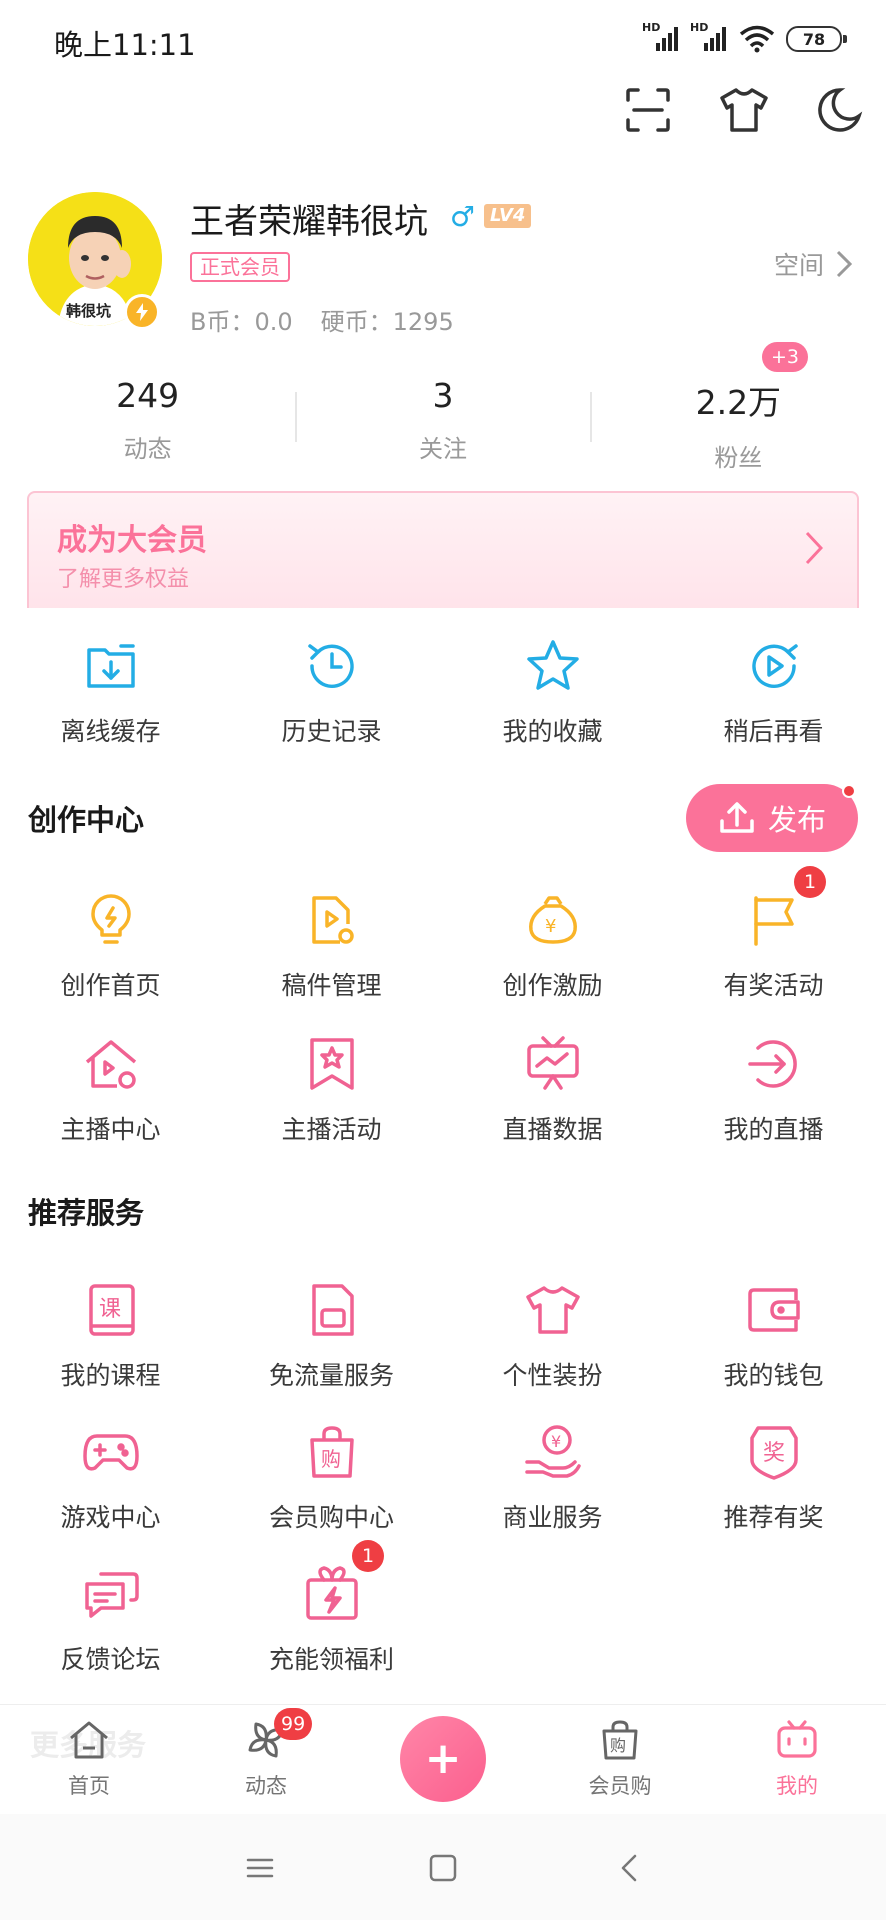 This screenshot has width=886, height=1920. Describe the element at coordinates (125, 45) in the screenshot. I see `status-time: 晚上11:11` at that location.